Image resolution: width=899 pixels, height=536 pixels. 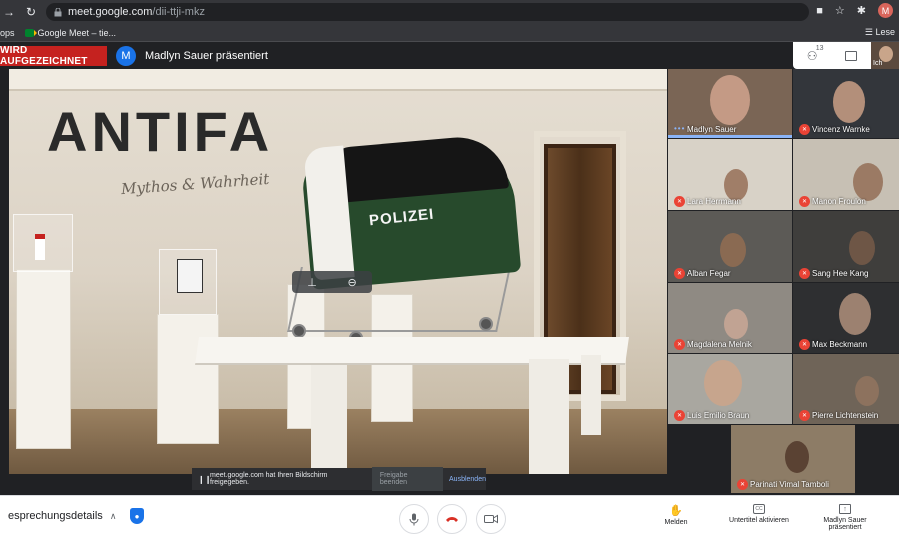 I want to click on participant-name: Luis Emilio Braun, so click(x=718, y=415).